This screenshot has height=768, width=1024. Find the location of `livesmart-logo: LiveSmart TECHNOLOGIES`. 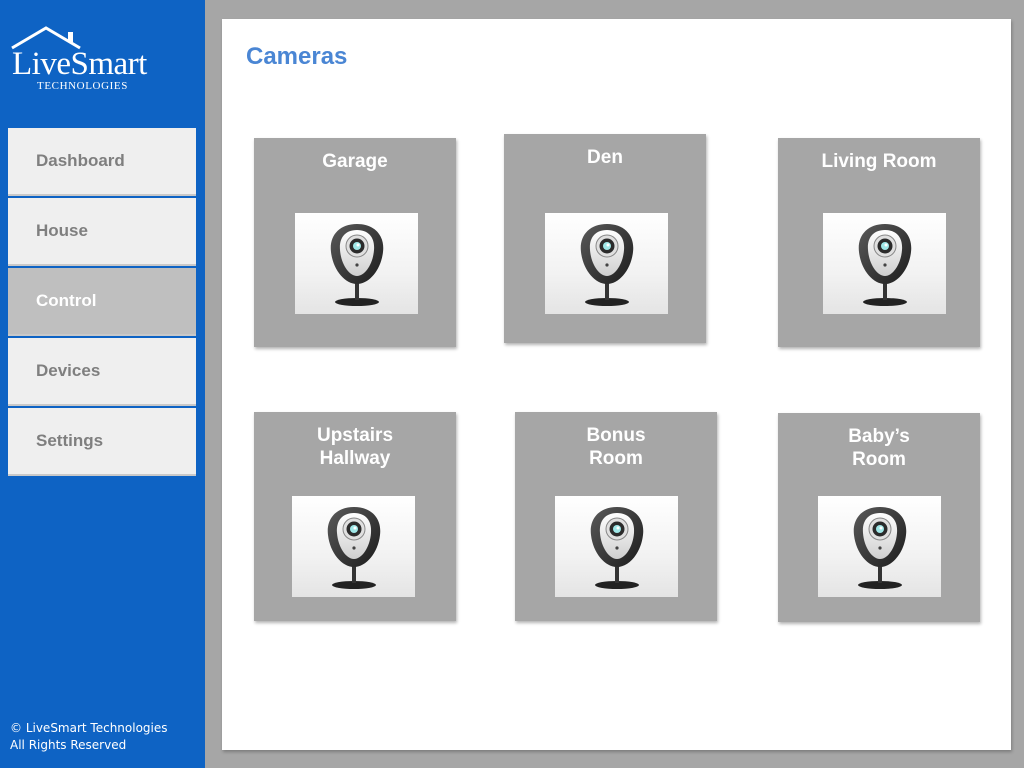

livesmart-logo: LiveSmart TECHNOLOGIES is located at coordinates (95, 61).